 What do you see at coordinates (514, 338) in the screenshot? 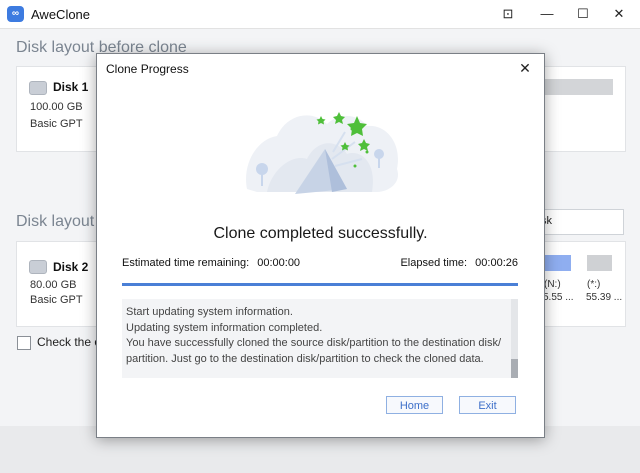
I see `log-scrollbar` at bounding box center [514, 338].